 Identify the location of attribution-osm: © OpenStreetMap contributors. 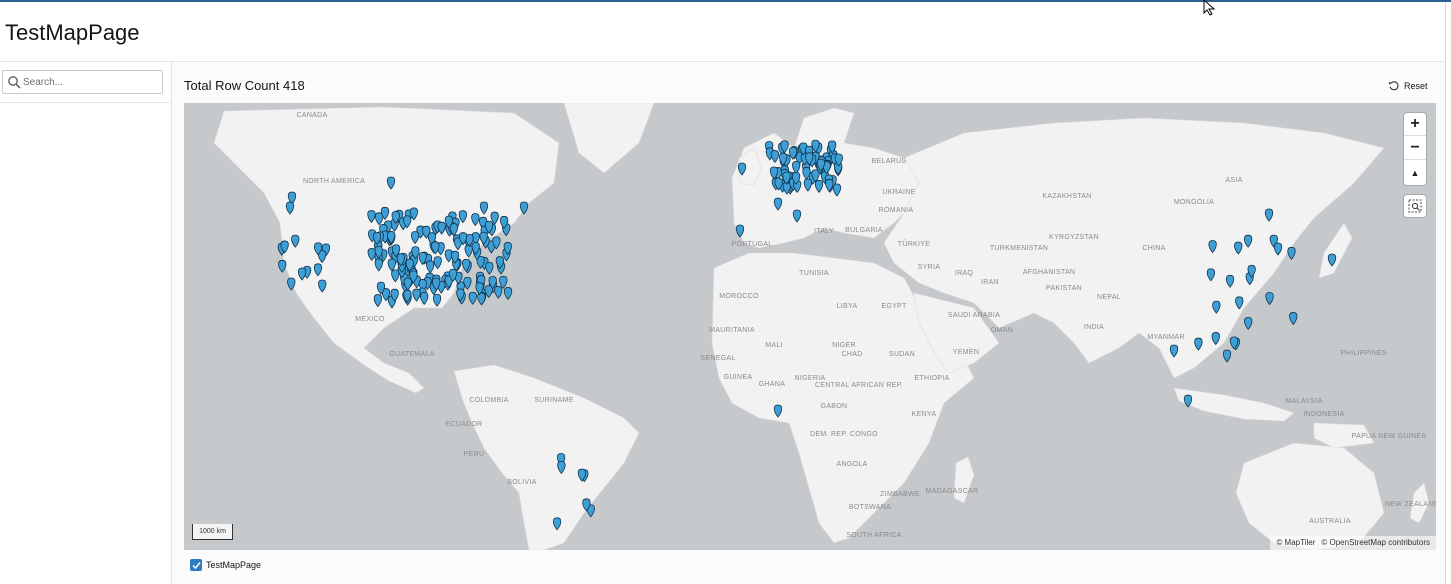
(1375, 543).